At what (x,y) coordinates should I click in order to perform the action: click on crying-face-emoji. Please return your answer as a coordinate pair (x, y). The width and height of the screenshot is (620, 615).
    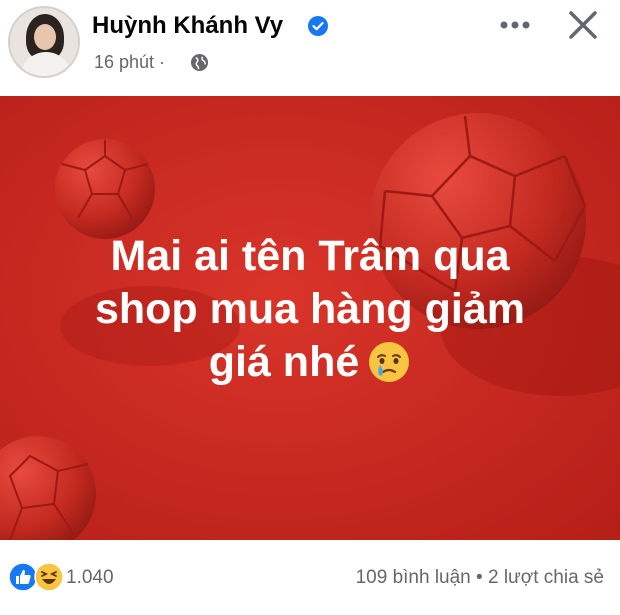
    Looking at the image, I should click on (389, 362).